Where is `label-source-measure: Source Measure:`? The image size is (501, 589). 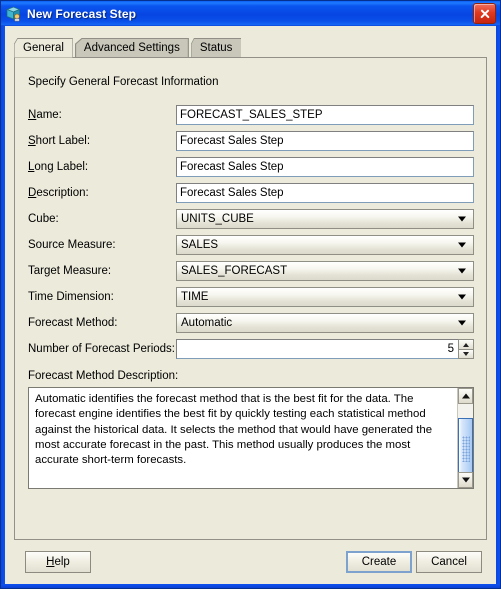 label-source-measure: Source Measure: is located at coordinates (72, 245).